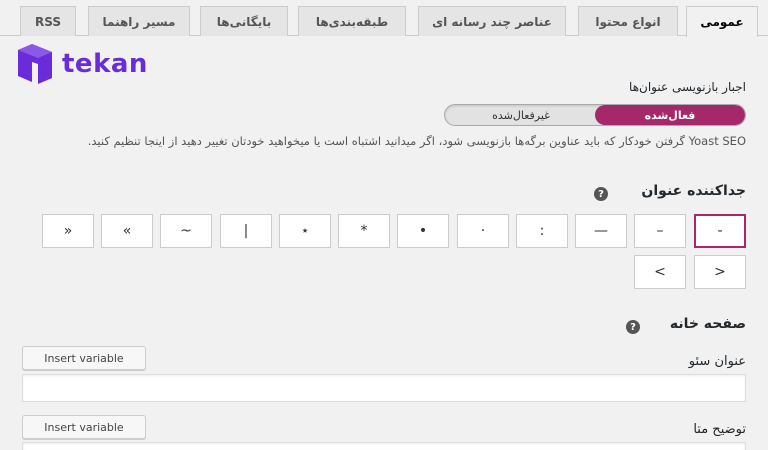  I want to click on meta-description-input, so click(384, 446).